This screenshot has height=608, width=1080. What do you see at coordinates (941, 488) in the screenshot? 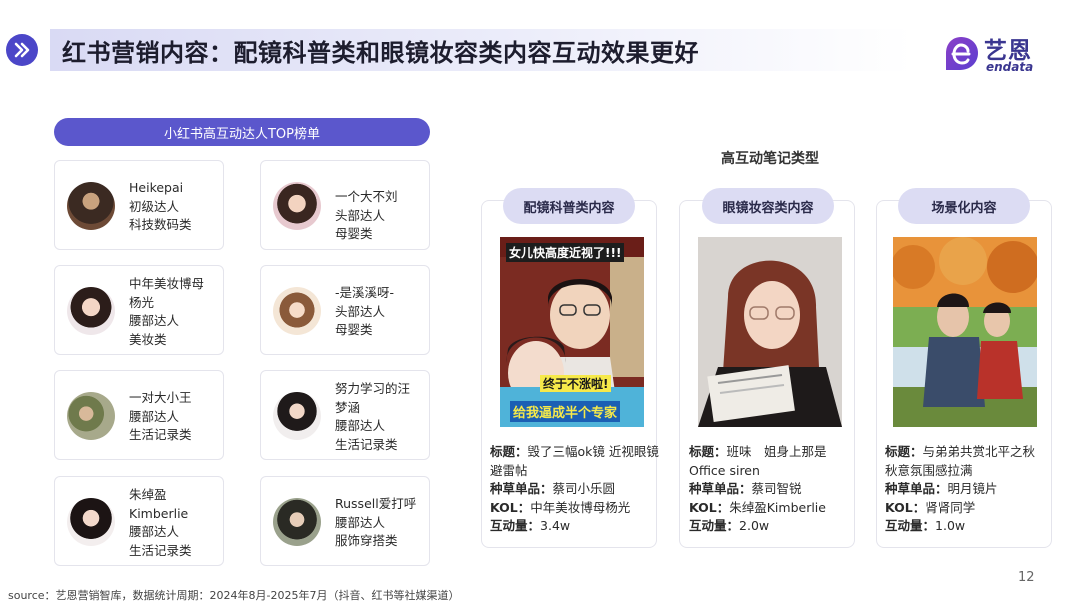
I see `note-product: 种草单品：明月镜片` at bounding box center [941, 488].